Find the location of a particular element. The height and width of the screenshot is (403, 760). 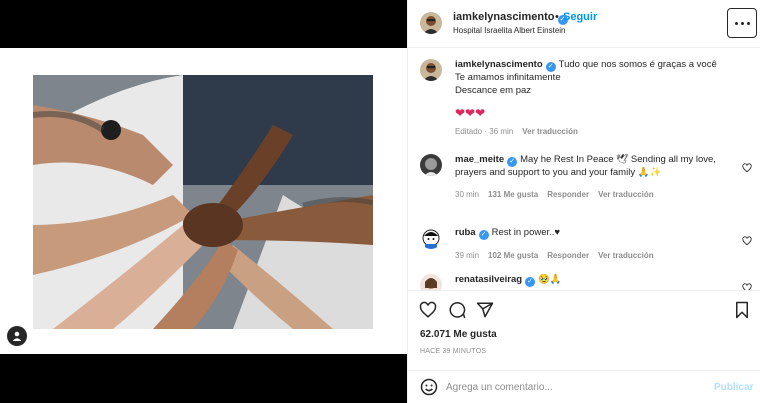

letterbox-bottom is located at coordinates (203, 378).